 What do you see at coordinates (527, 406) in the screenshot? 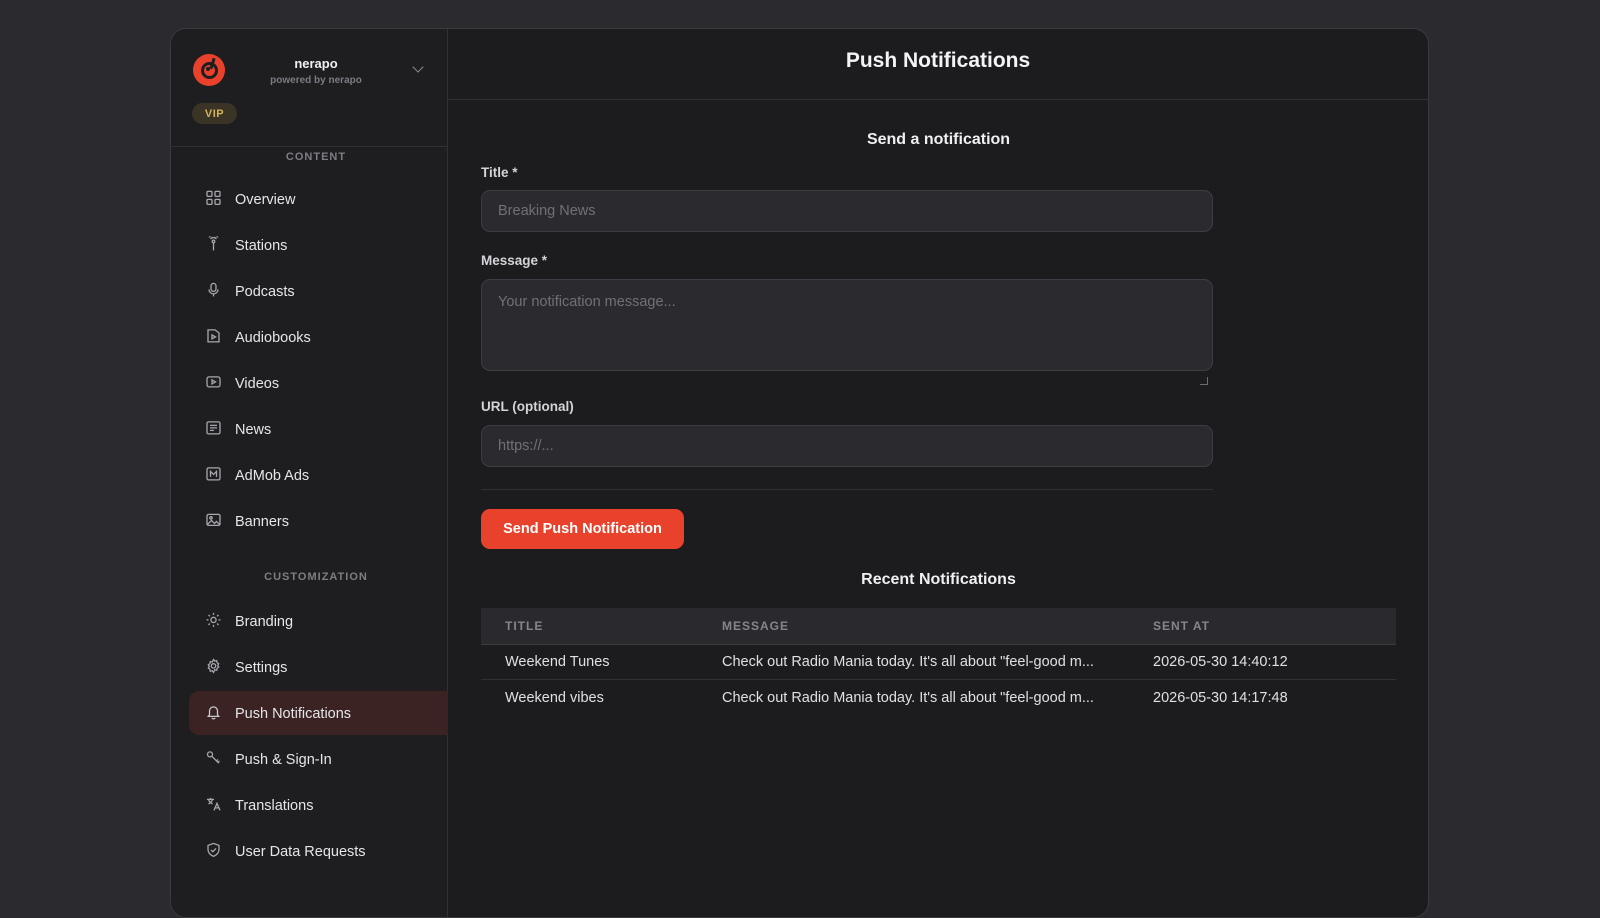
I see `url-field-label: URL (optional)` at bounding box center [527, 406].